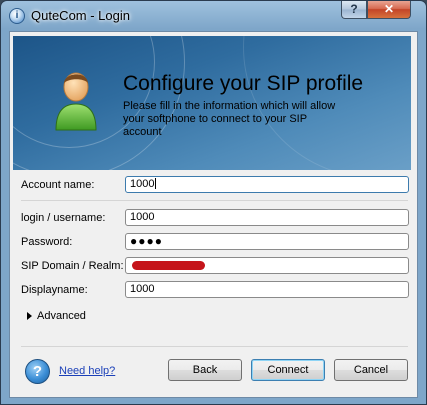 This screenshot has width=427, height=405. Describe the element at coordinates (17, 16) in the screenshot. I see `qutecom-app-icon: i` at that location.